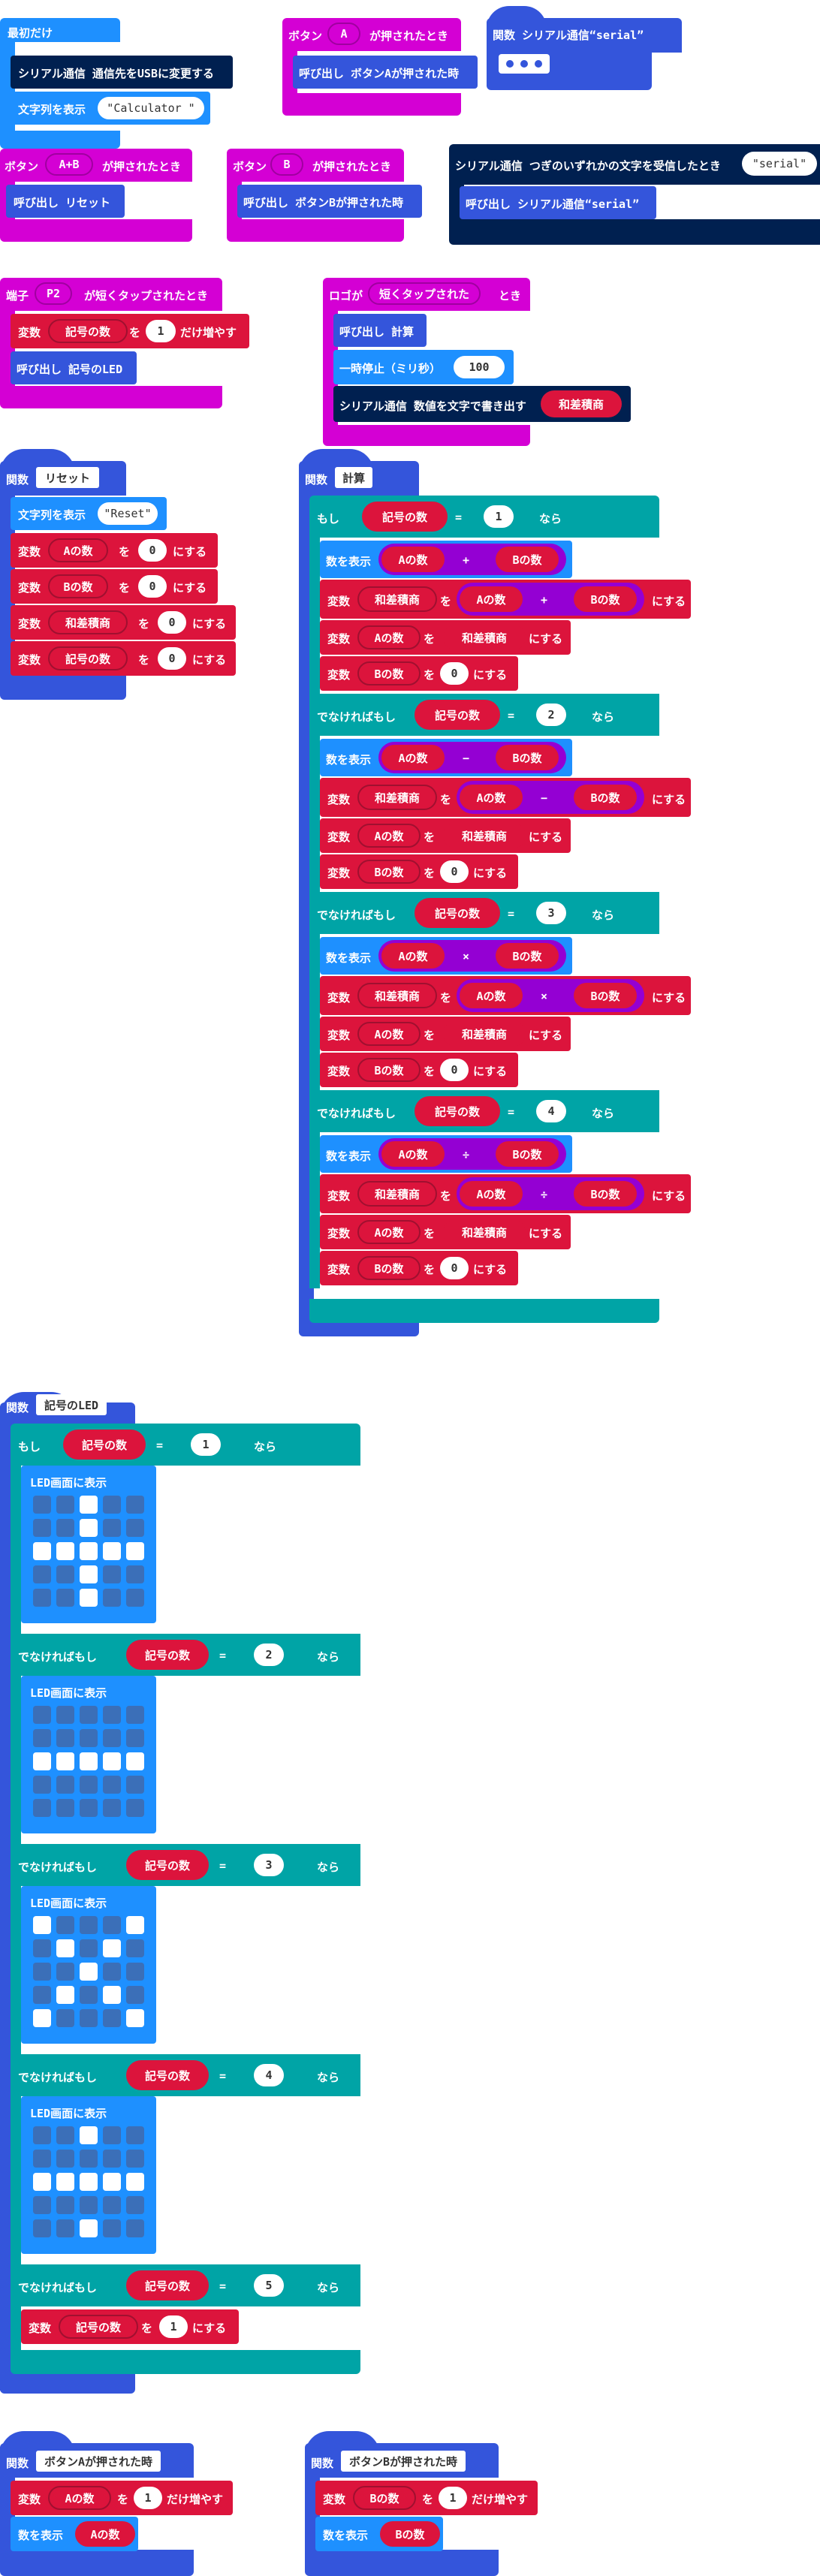  I want to click on collapsed-ellipsis, so click(524, 64).